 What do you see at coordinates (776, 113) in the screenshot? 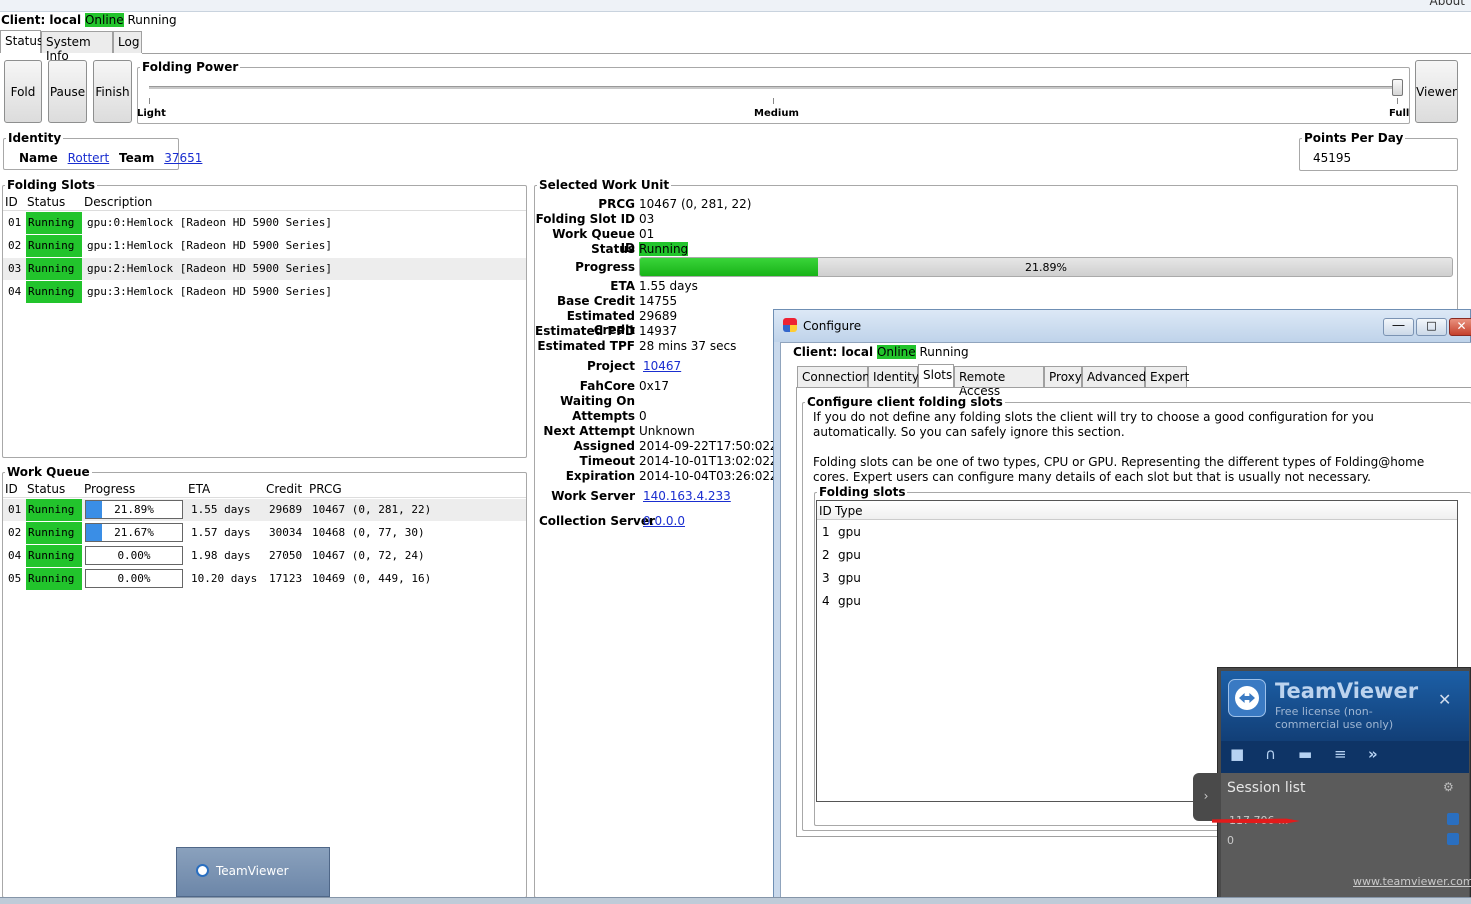
I see `power-medium-label: Medium` at bounding box center [776, 113].